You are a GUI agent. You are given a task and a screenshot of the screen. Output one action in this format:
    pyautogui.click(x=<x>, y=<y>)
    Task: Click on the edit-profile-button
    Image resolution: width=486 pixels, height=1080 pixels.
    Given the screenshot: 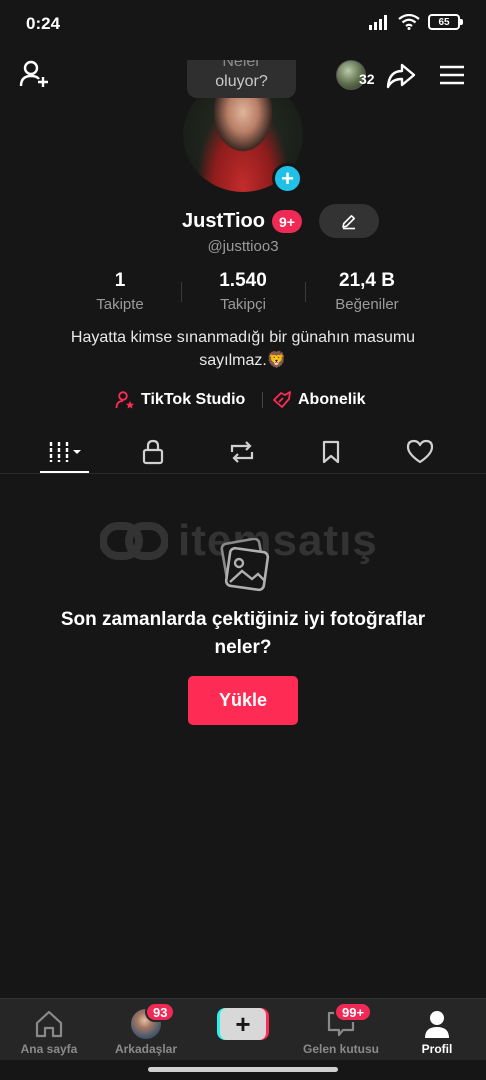 What is the action you would take?
    pyautogui.click(x=349, y=221)
    